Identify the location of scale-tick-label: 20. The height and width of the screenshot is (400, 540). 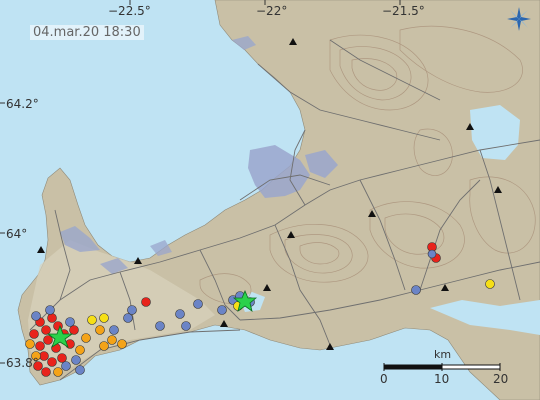
(501, 379).